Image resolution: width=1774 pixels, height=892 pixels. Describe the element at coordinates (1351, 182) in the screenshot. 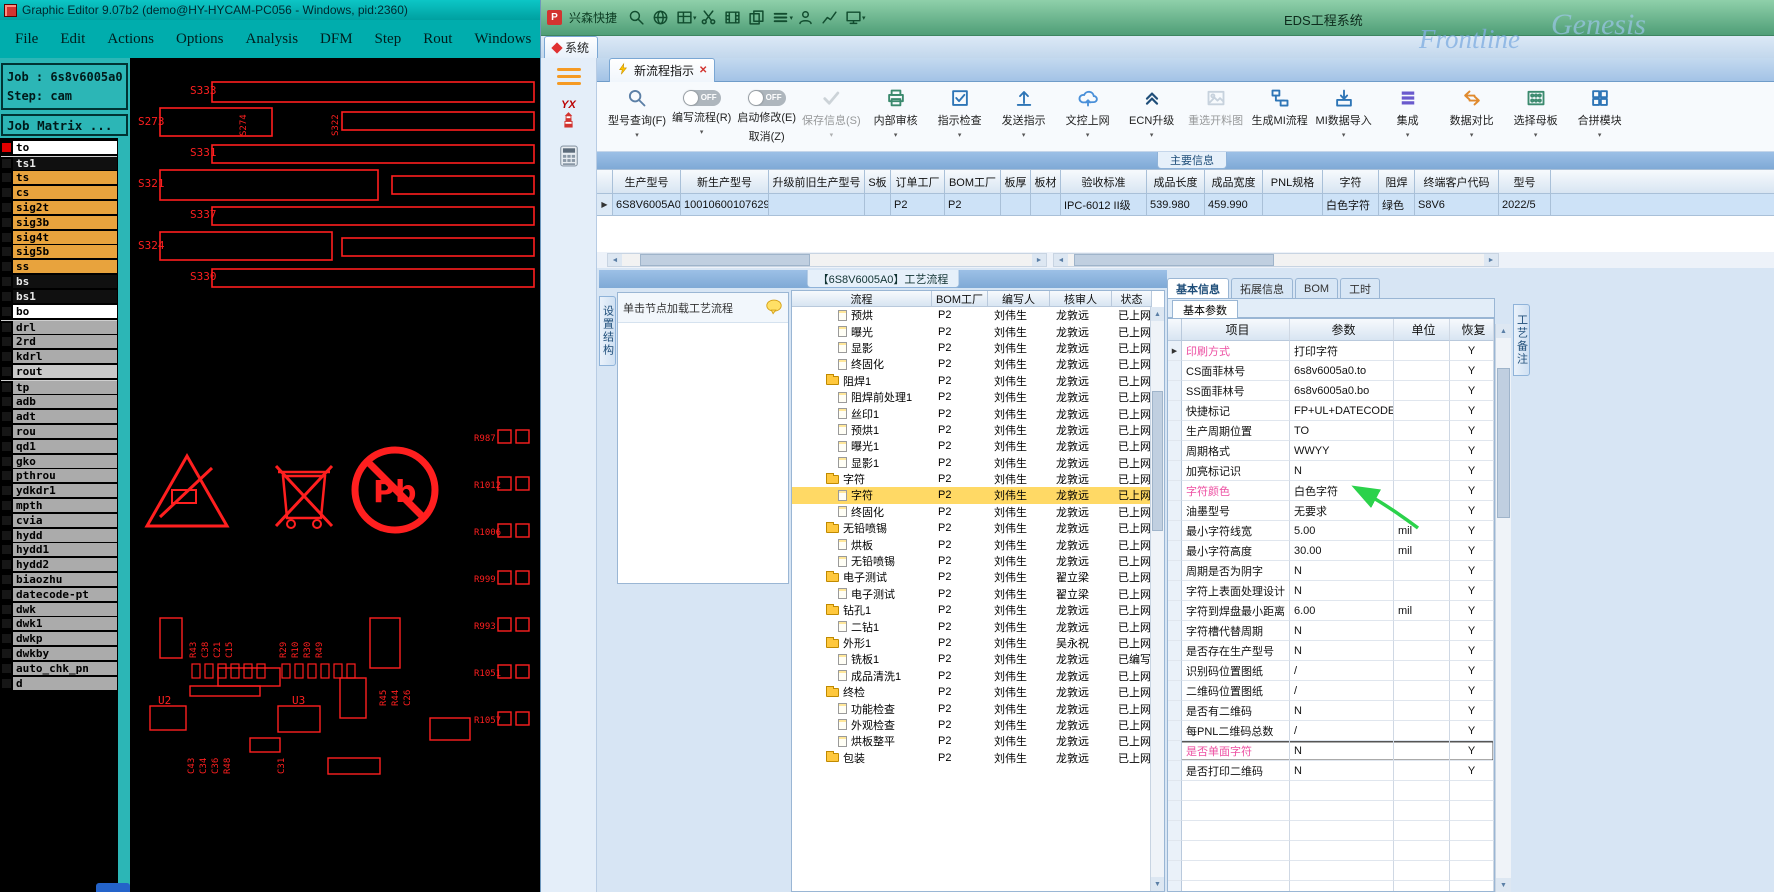

I see `column-header-12: 字符` at that location.